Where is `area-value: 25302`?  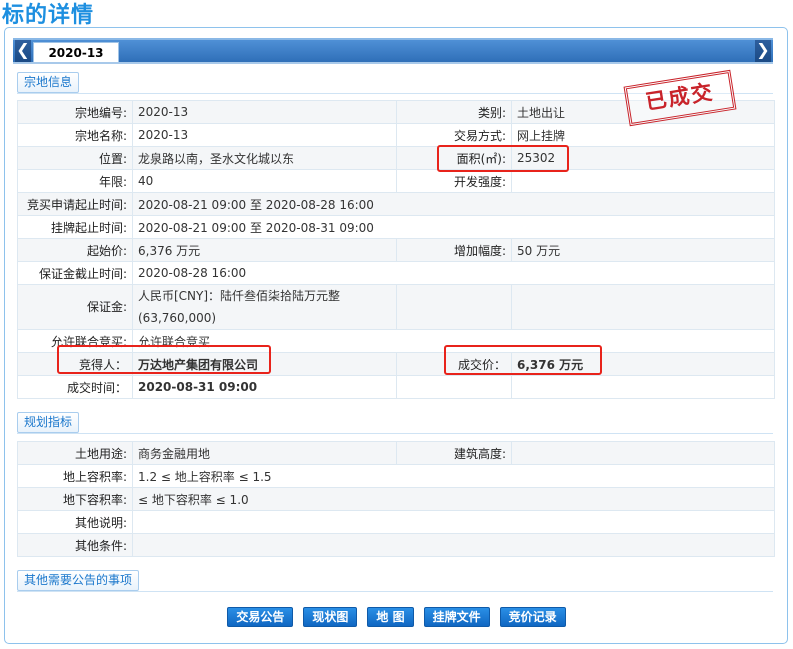
area-value: 25302 is located at coordinates (643, 158).